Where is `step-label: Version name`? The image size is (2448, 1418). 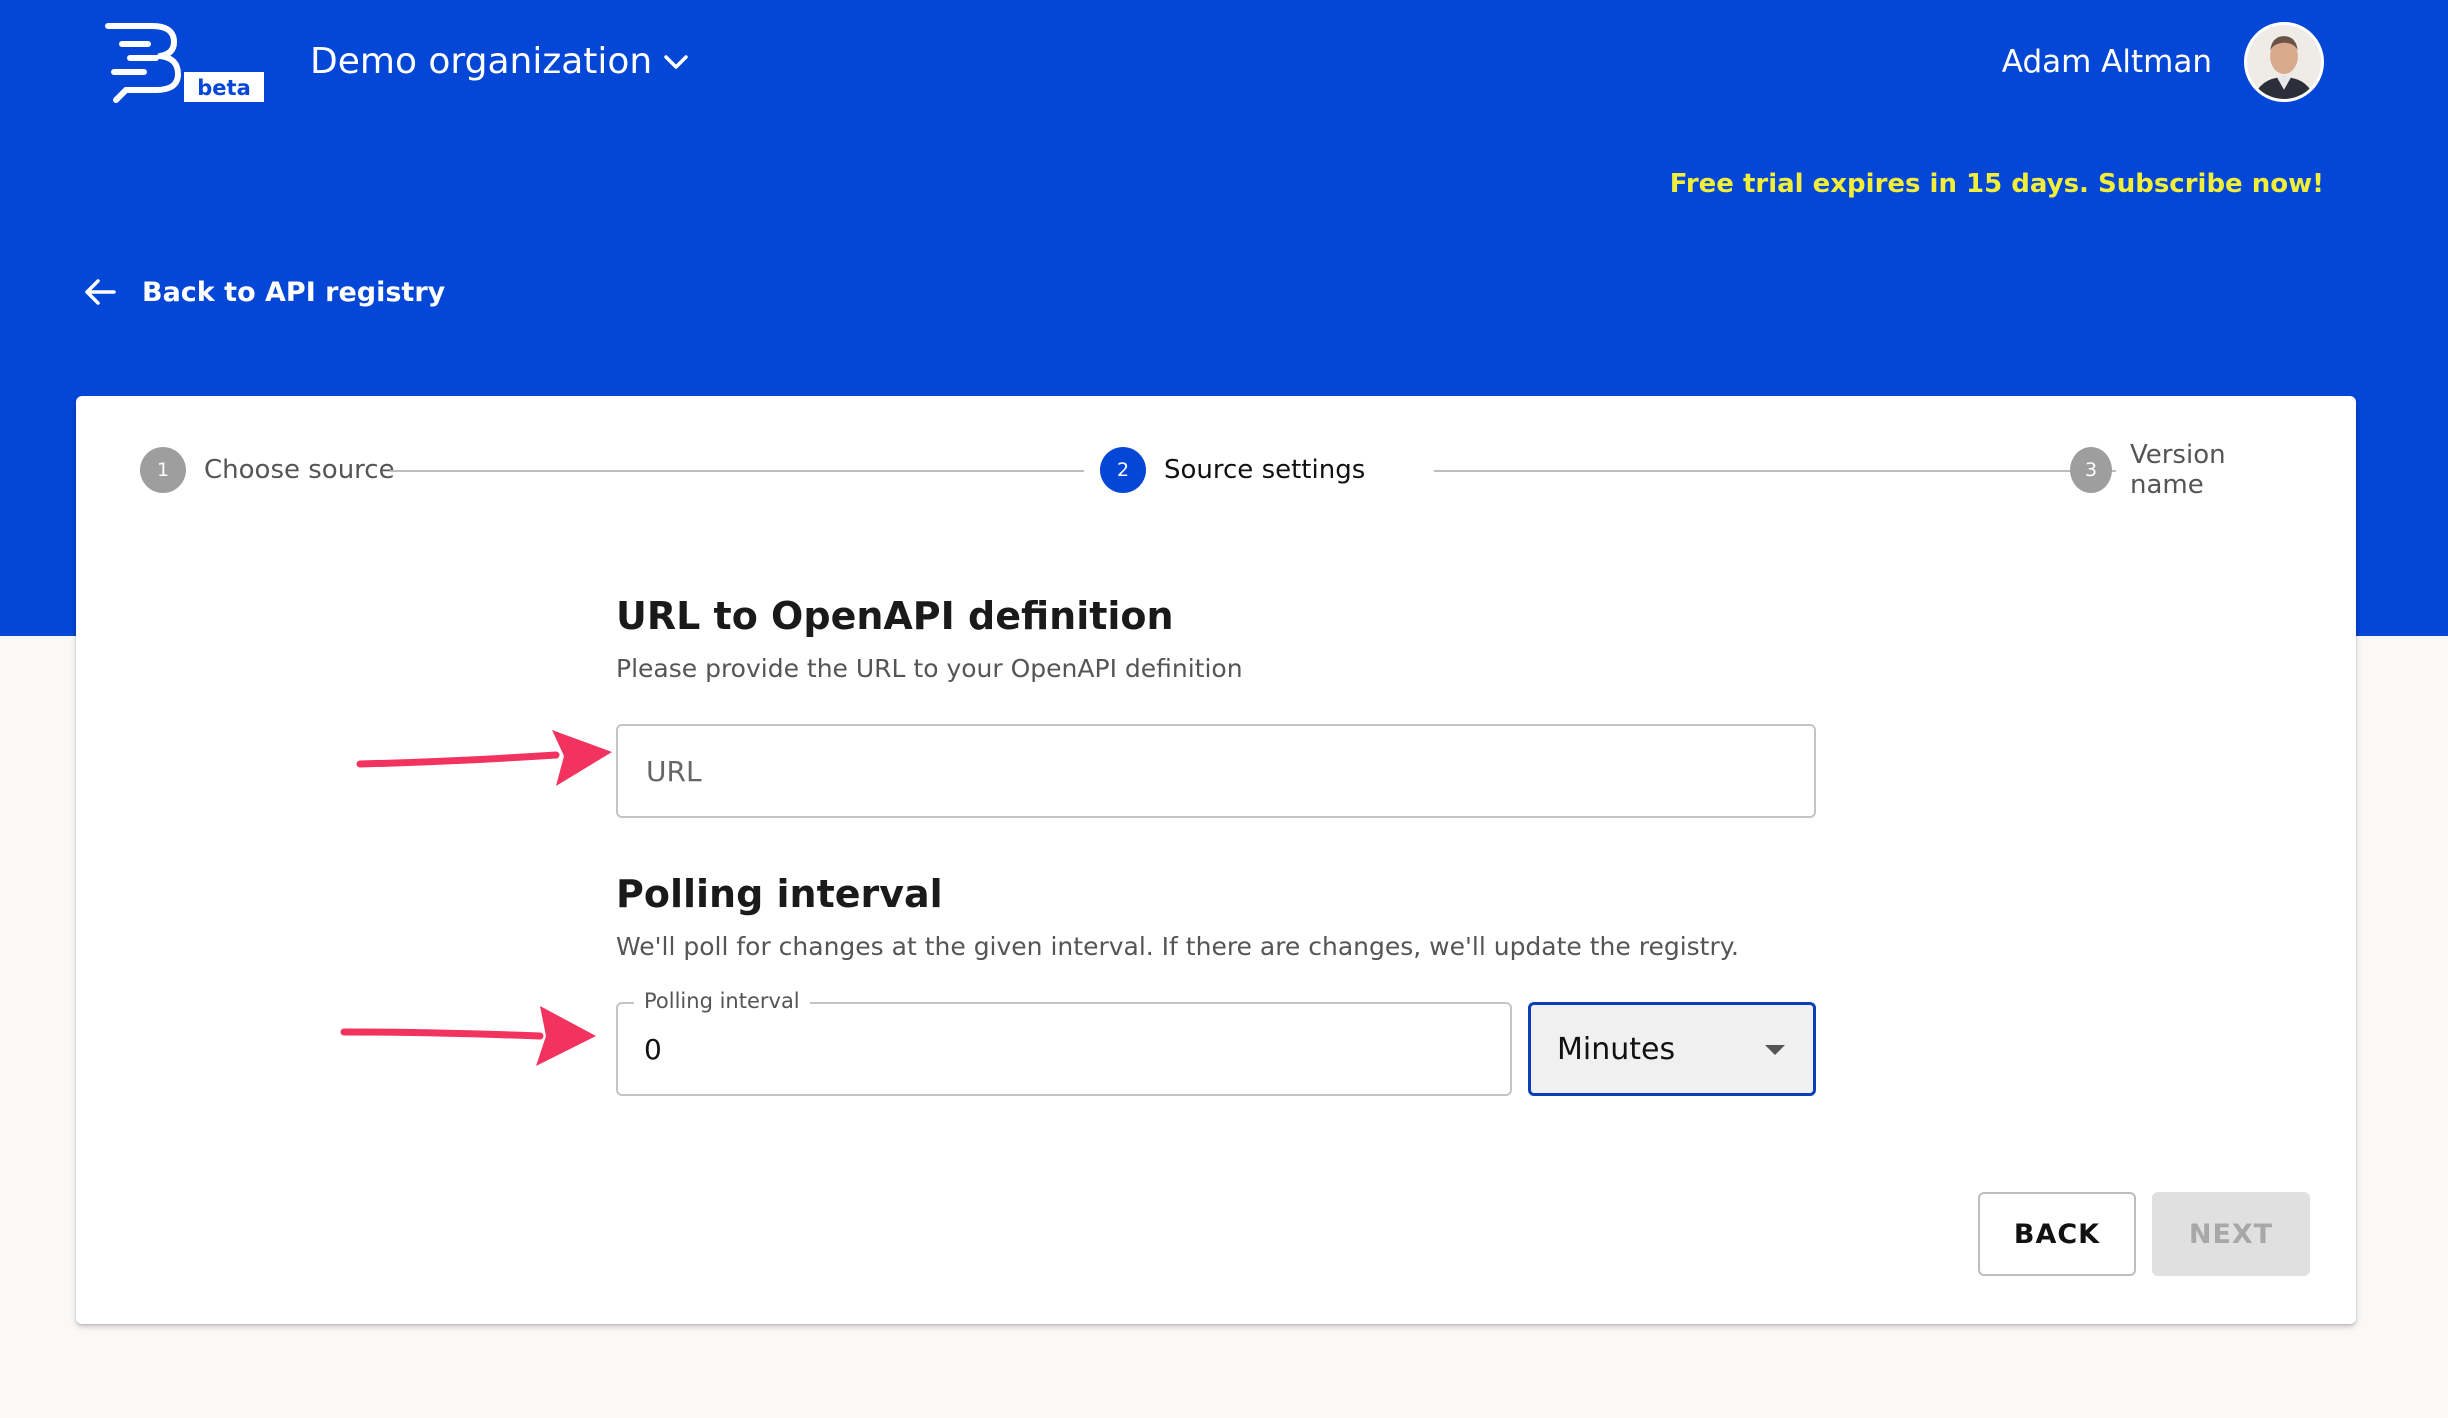 step-label: Version name is located at coordinates (2177, 470).